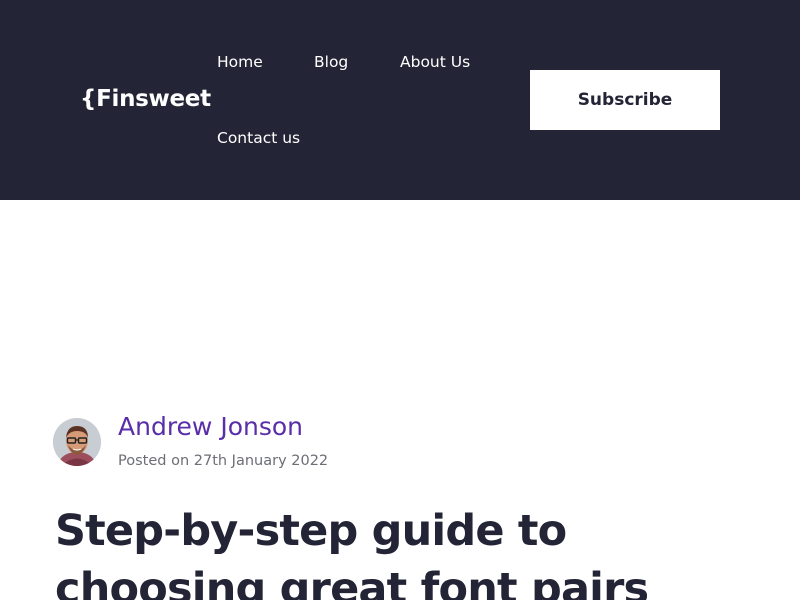 This screenshot has height=600, width=800. What do you see at coordinates (435, 62) in the screenshot?
I see `nav-about-link: About Us` at bounding box center [435, 62].